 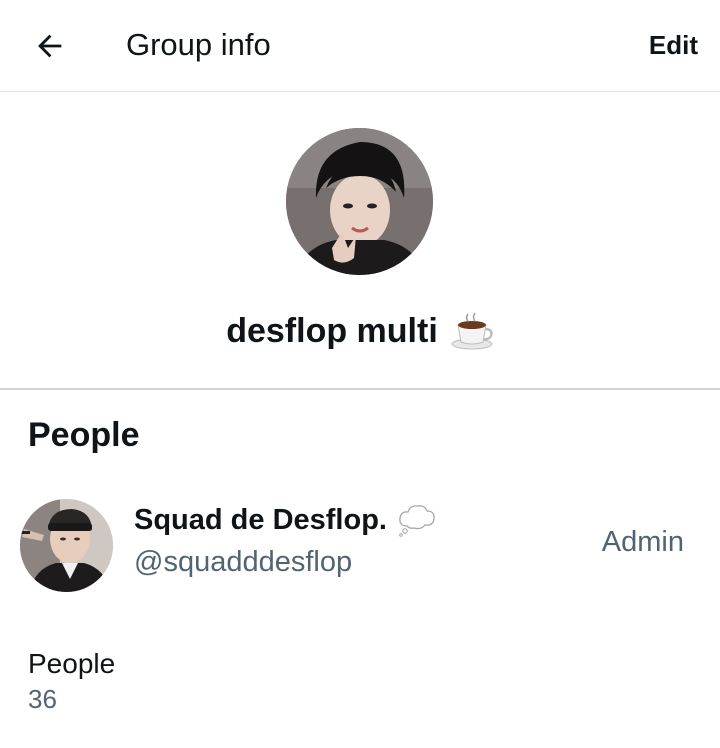 I want to click on member-name-row: Squad de Desflop., so click(x=285, y=520).